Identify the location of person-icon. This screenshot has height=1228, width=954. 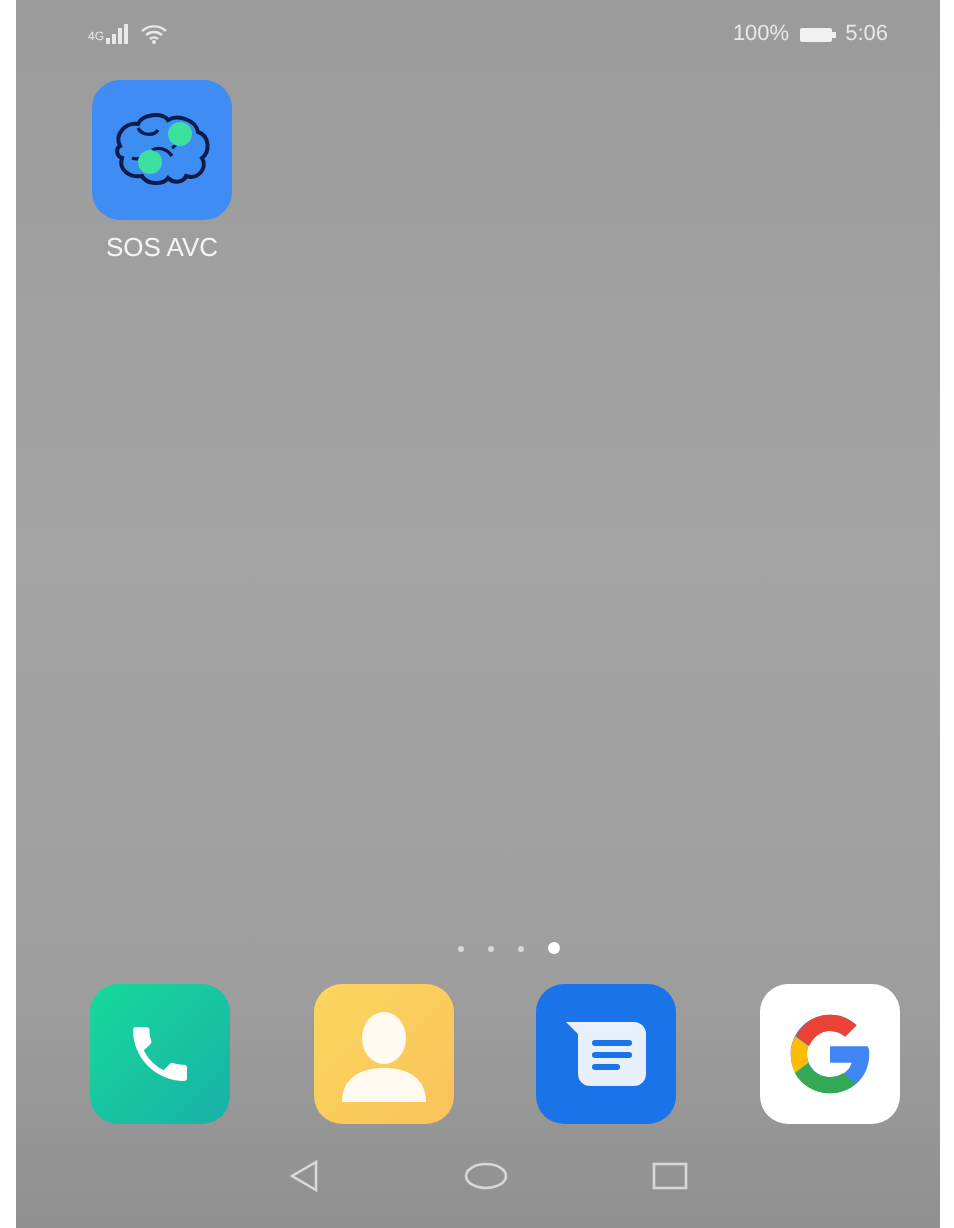
(383, 1054).